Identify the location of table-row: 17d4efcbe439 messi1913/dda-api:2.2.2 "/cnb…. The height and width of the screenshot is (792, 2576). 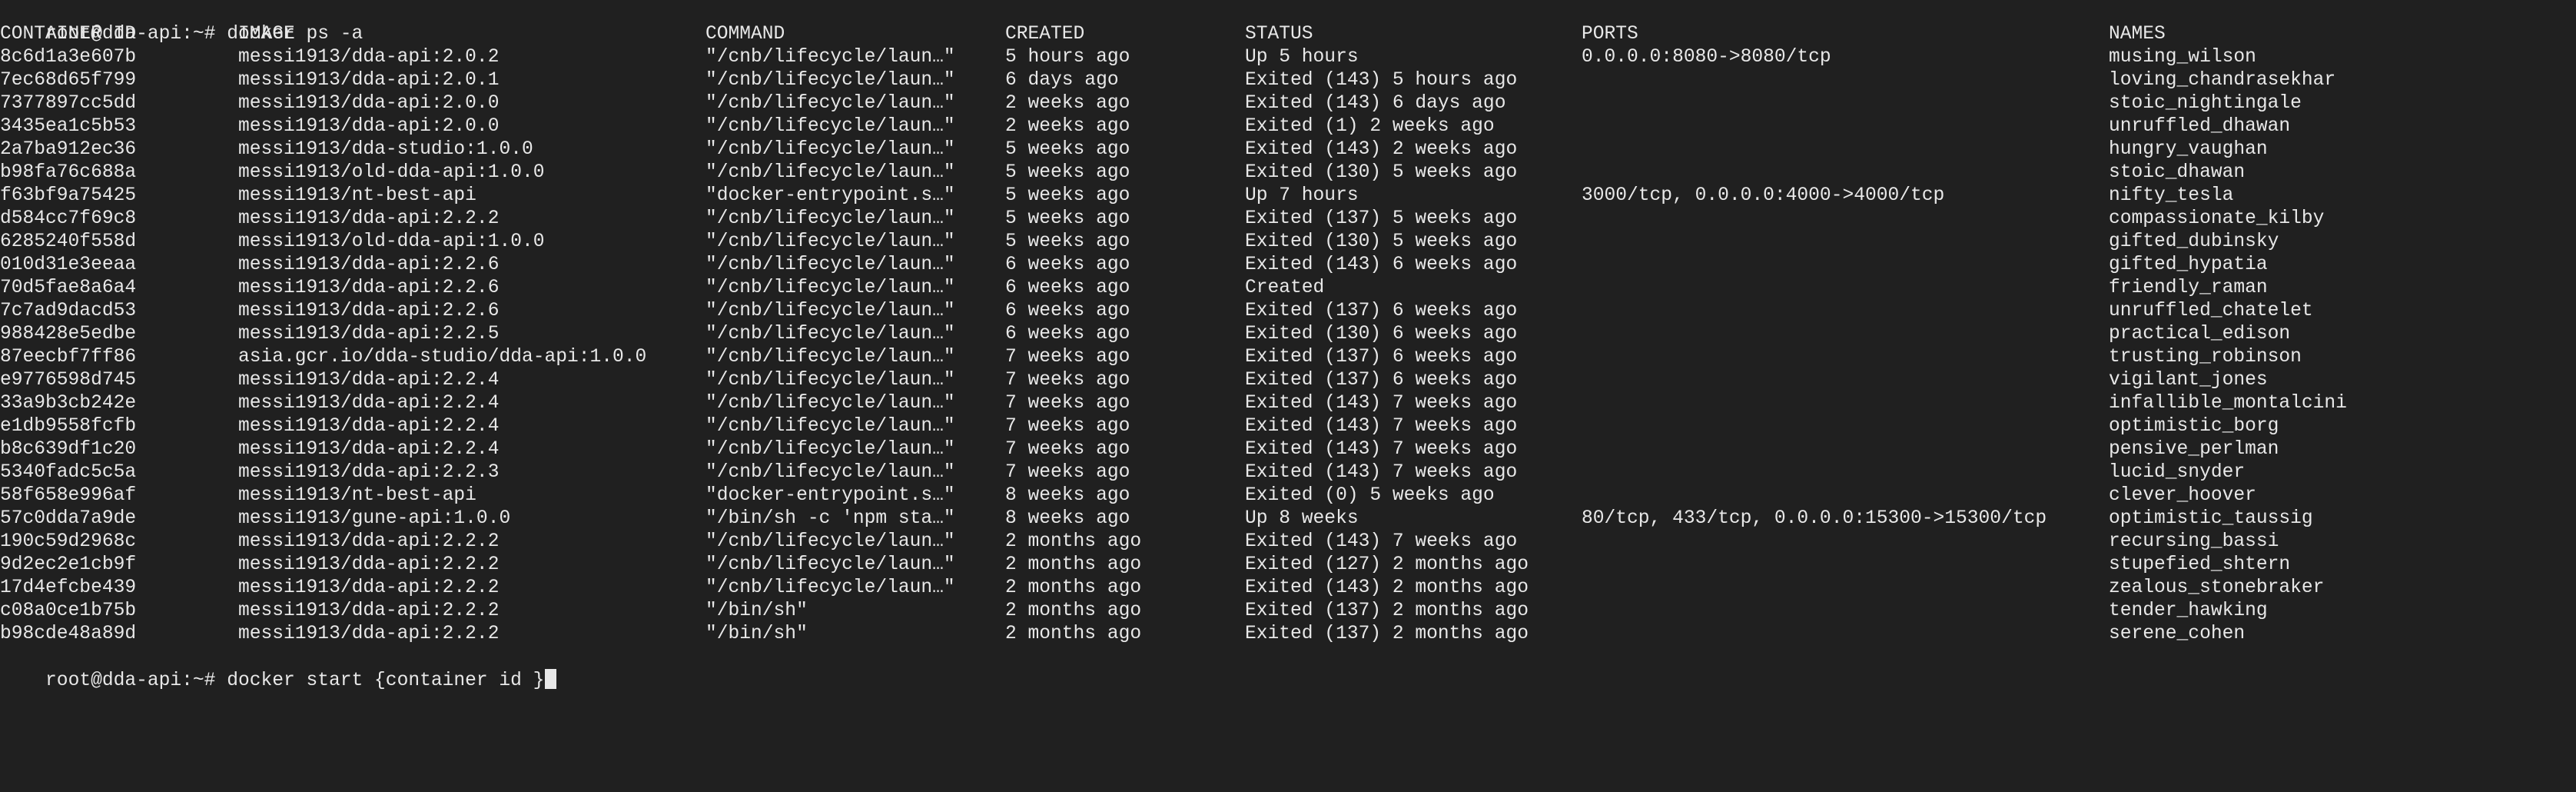
(1288, 588).